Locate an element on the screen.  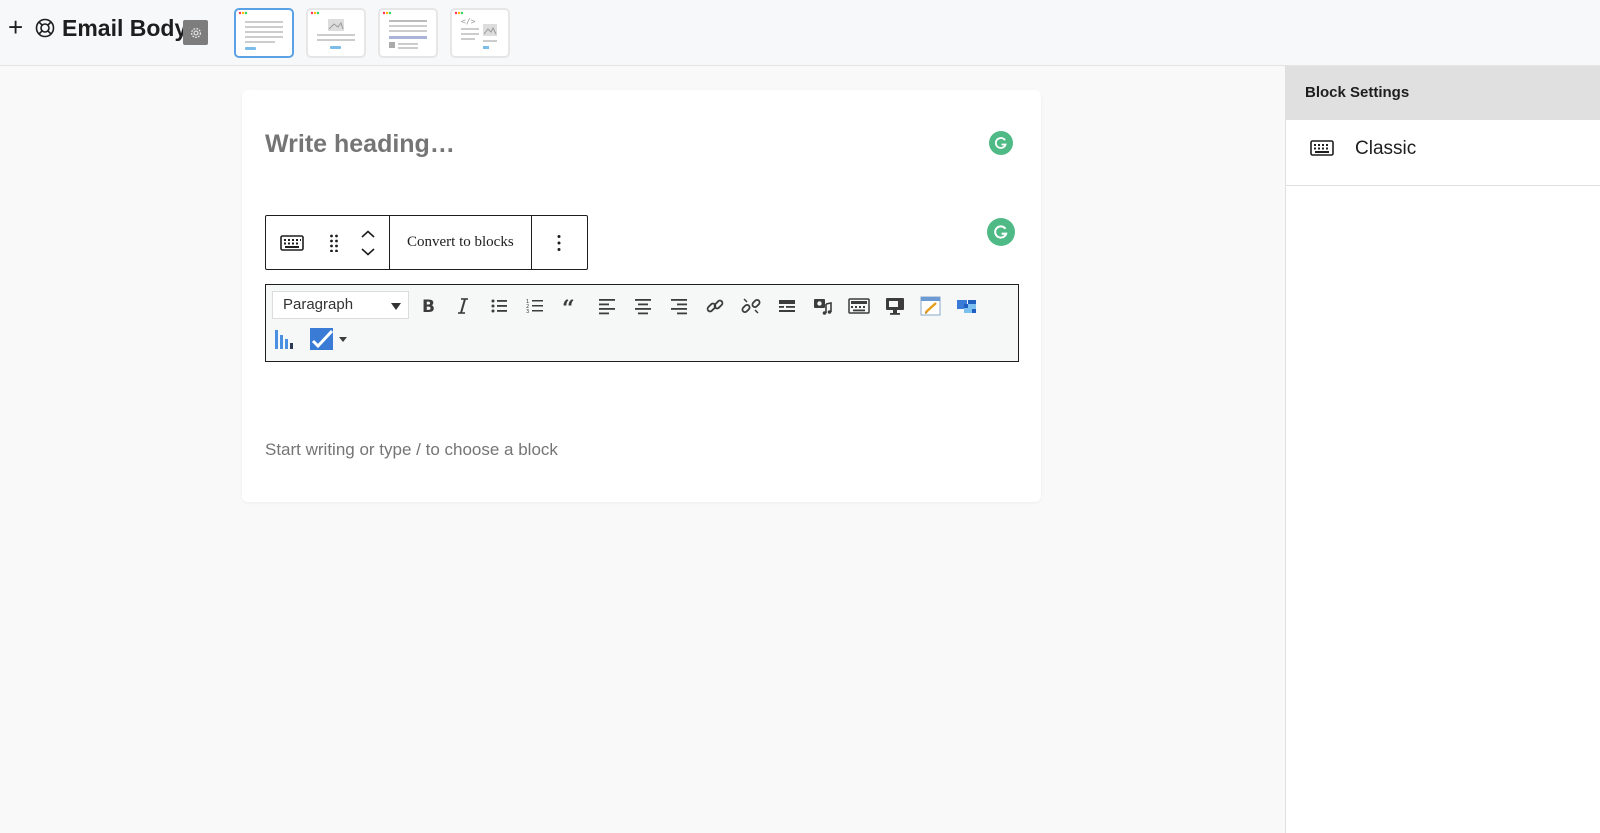
move-down-icon is located at coordinates (368, 251).